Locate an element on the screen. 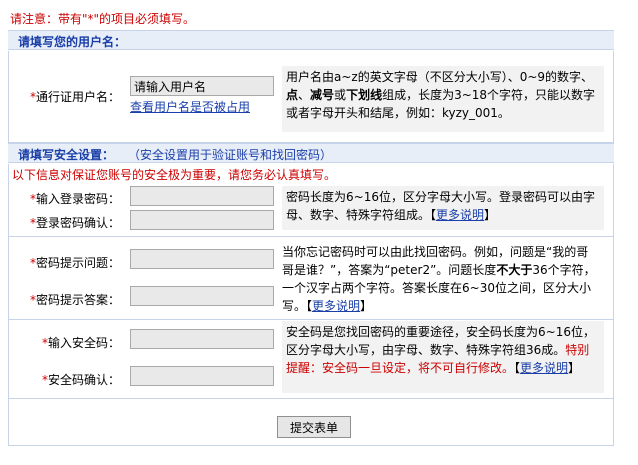 This screenshot has height=465, width=638. password-label: *输入登录密码： is located at coordinates (74, 199).